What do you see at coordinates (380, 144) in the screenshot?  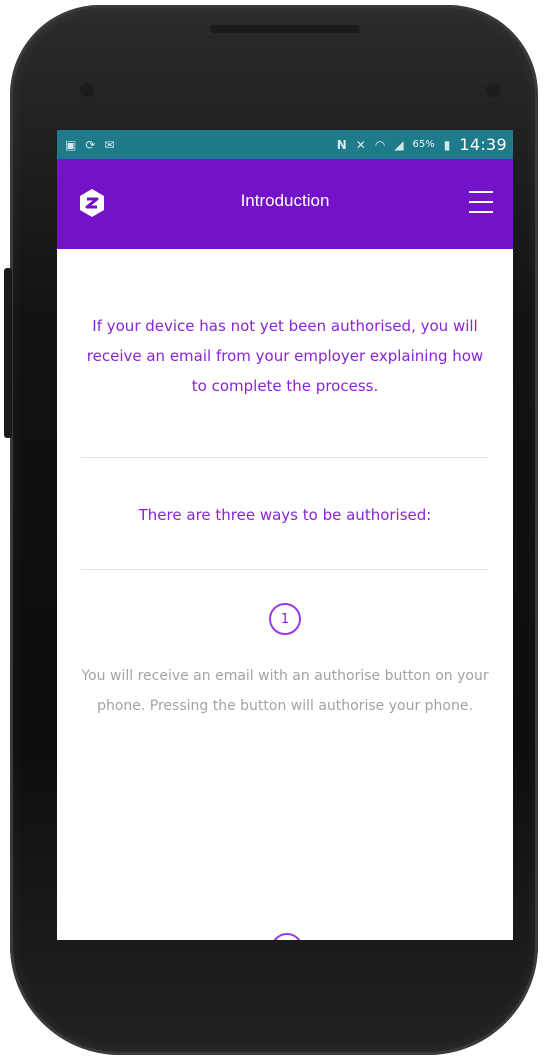 I see `wifi-icon: ◠` at bounding box center [380, 144].